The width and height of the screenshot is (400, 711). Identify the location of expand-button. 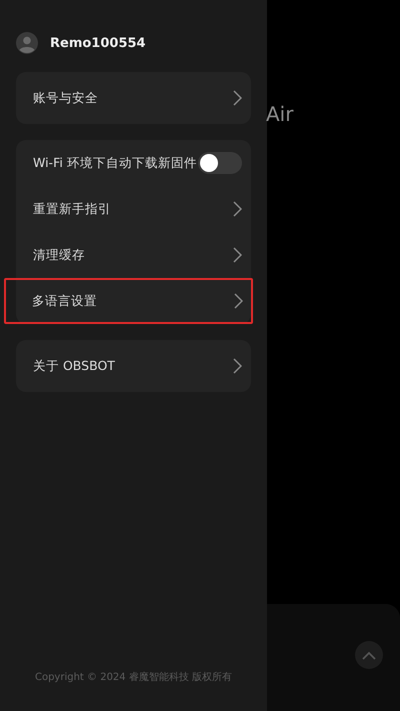
(369, 655).